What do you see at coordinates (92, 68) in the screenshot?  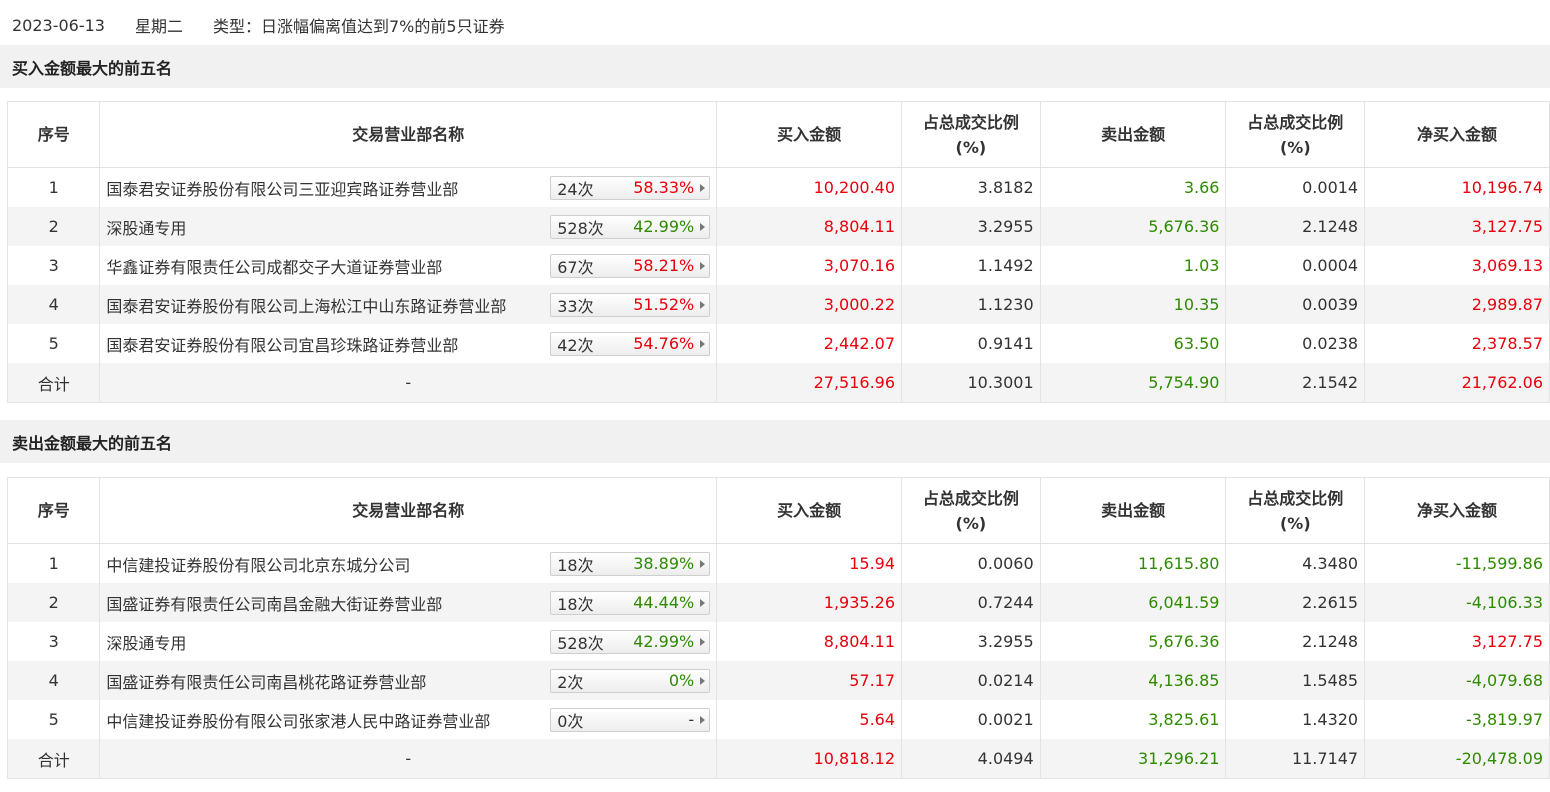 I see `buy-section-title: 买入金额最大的前五名` at bounding box center [92, 68].